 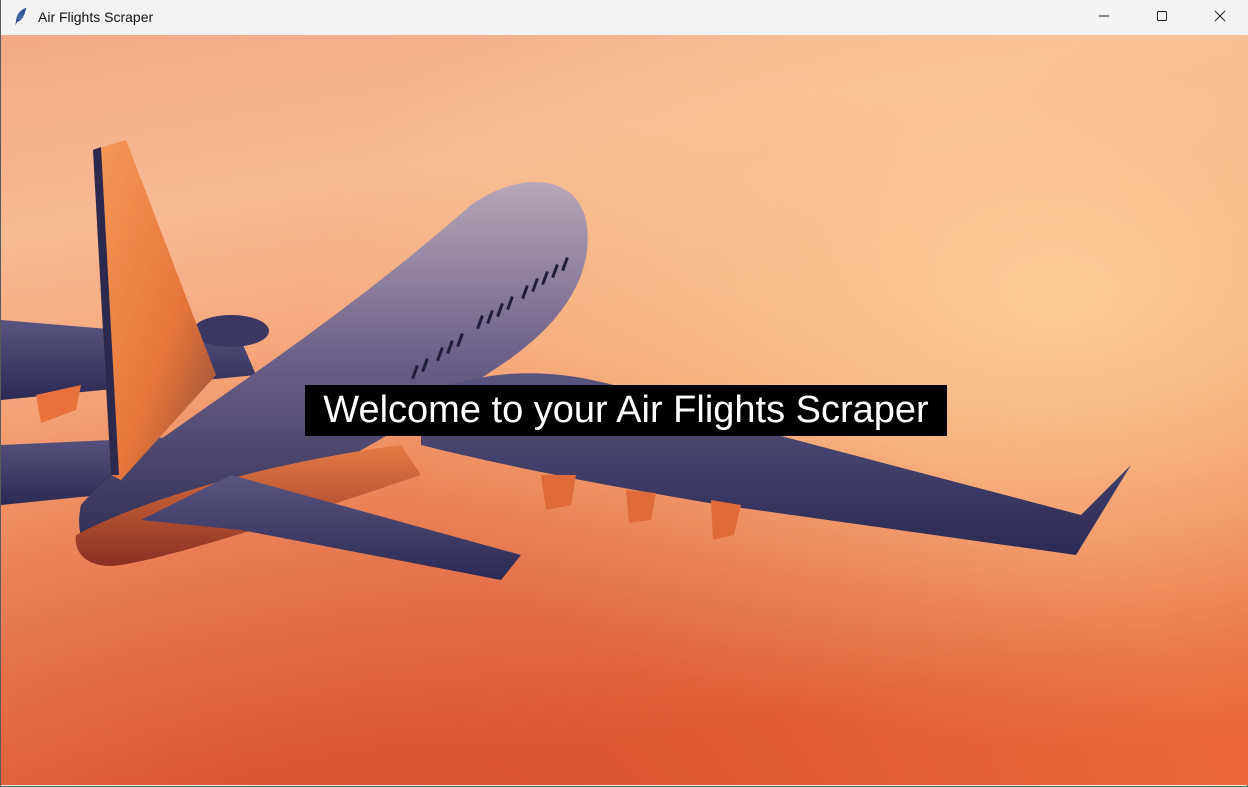 I want to click on close-button, so click(x=1219, y=17).